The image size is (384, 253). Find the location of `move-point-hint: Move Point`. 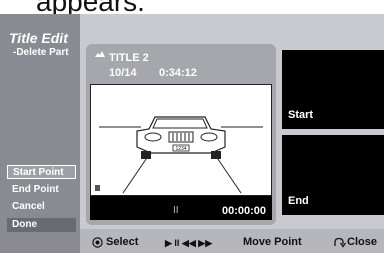

move-point-hint: Move Point is located at coordinates (272, 242).